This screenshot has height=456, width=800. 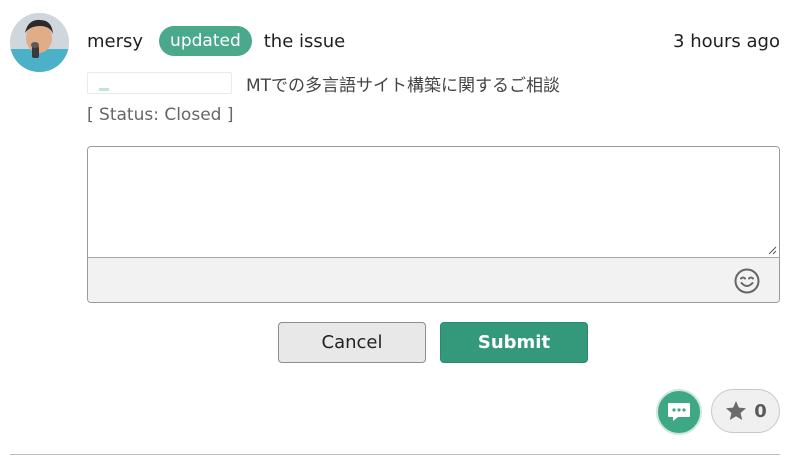 What do you see at coordinates (104, 89) in the screenshot?
I see `project-chip-mark` at bounding box center [104, 89].